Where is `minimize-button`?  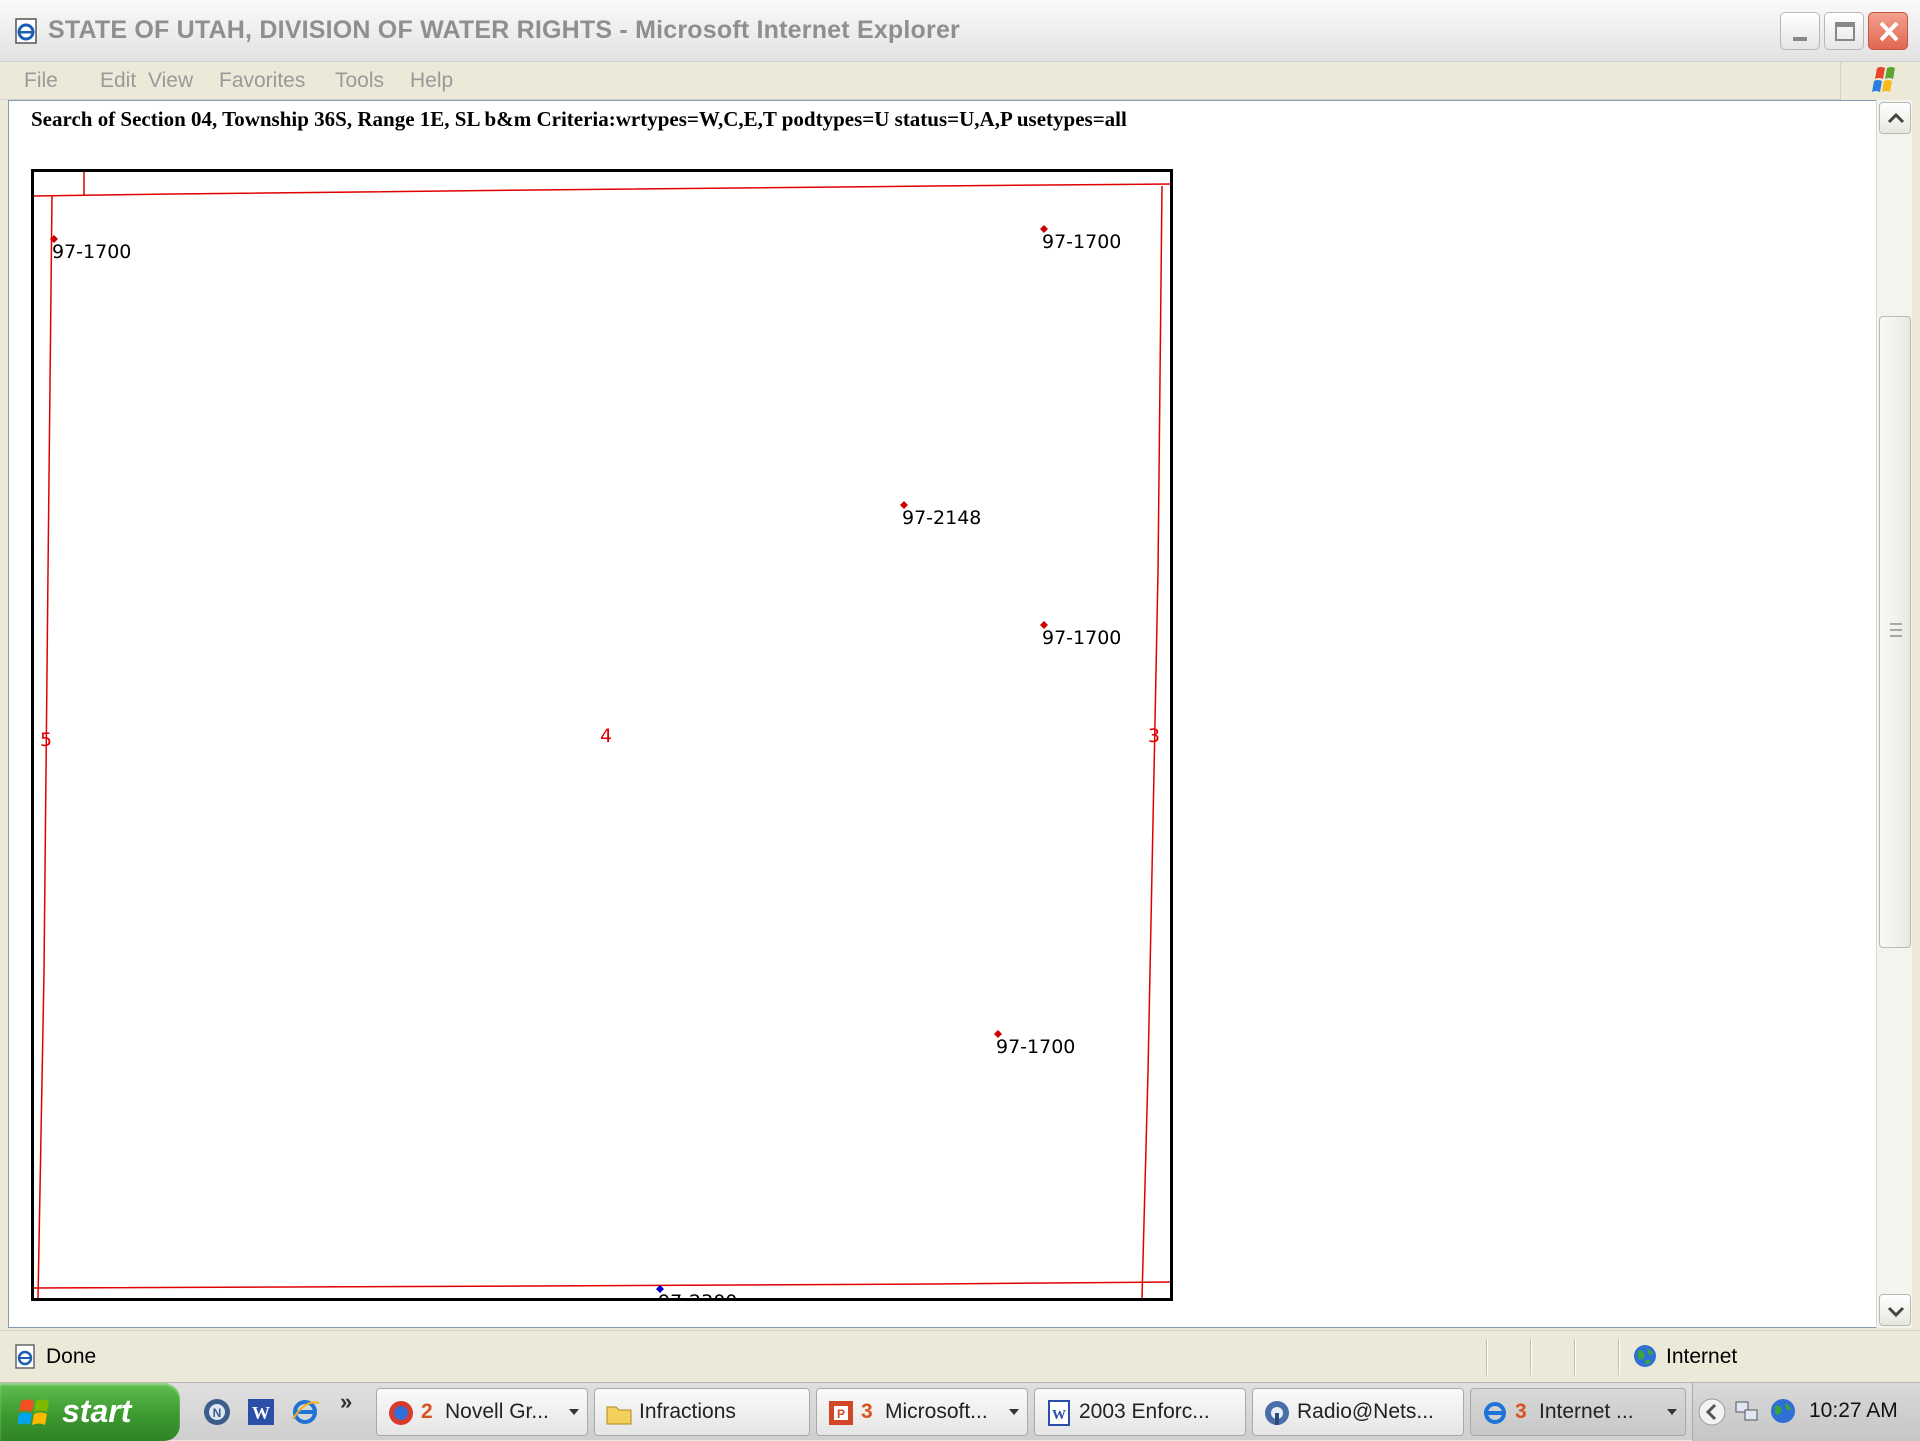
minimize-button is located at coordinates (1800, 31).